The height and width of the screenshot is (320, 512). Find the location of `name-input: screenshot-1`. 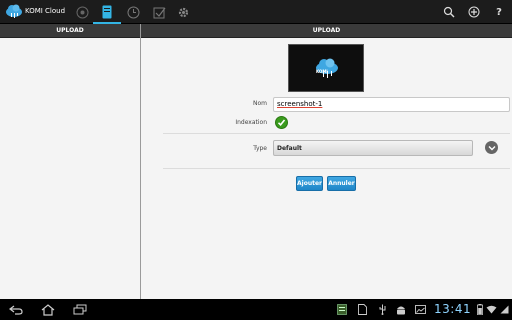

name-input: screenshot-1 is located at coordinates (391, 104).